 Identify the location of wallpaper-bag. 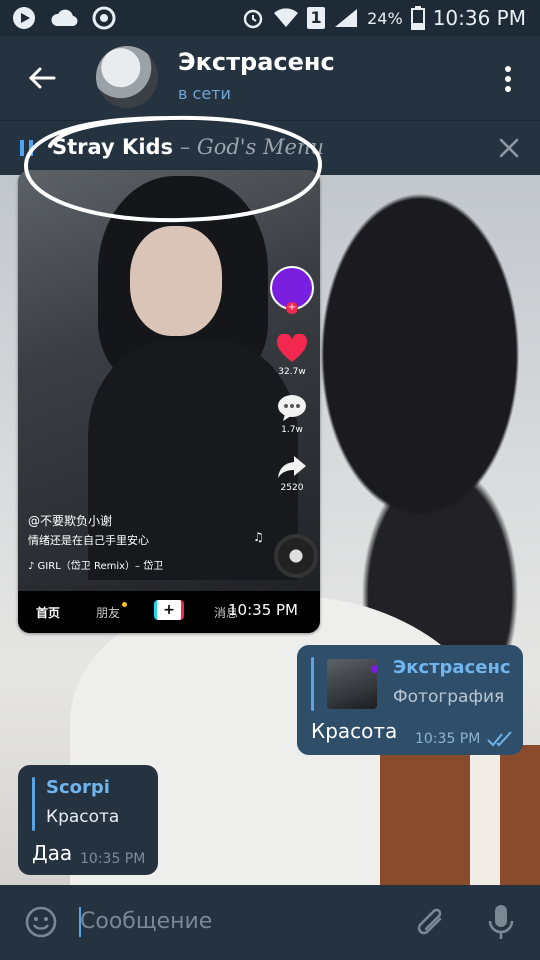
(460, 815).